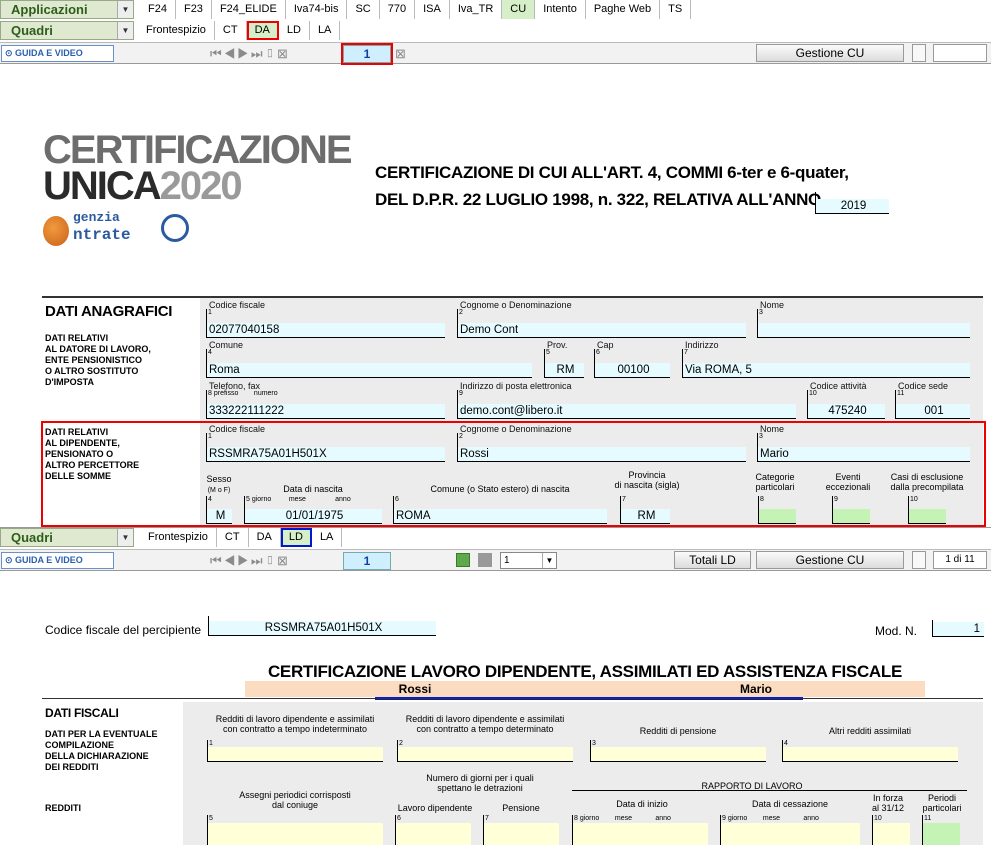 This screenshot has width=991, height=845. What do you see at coordinates (560, 9) in the screenshot?
I see `tab-intento: Intento` at bounding box center [560, 9].